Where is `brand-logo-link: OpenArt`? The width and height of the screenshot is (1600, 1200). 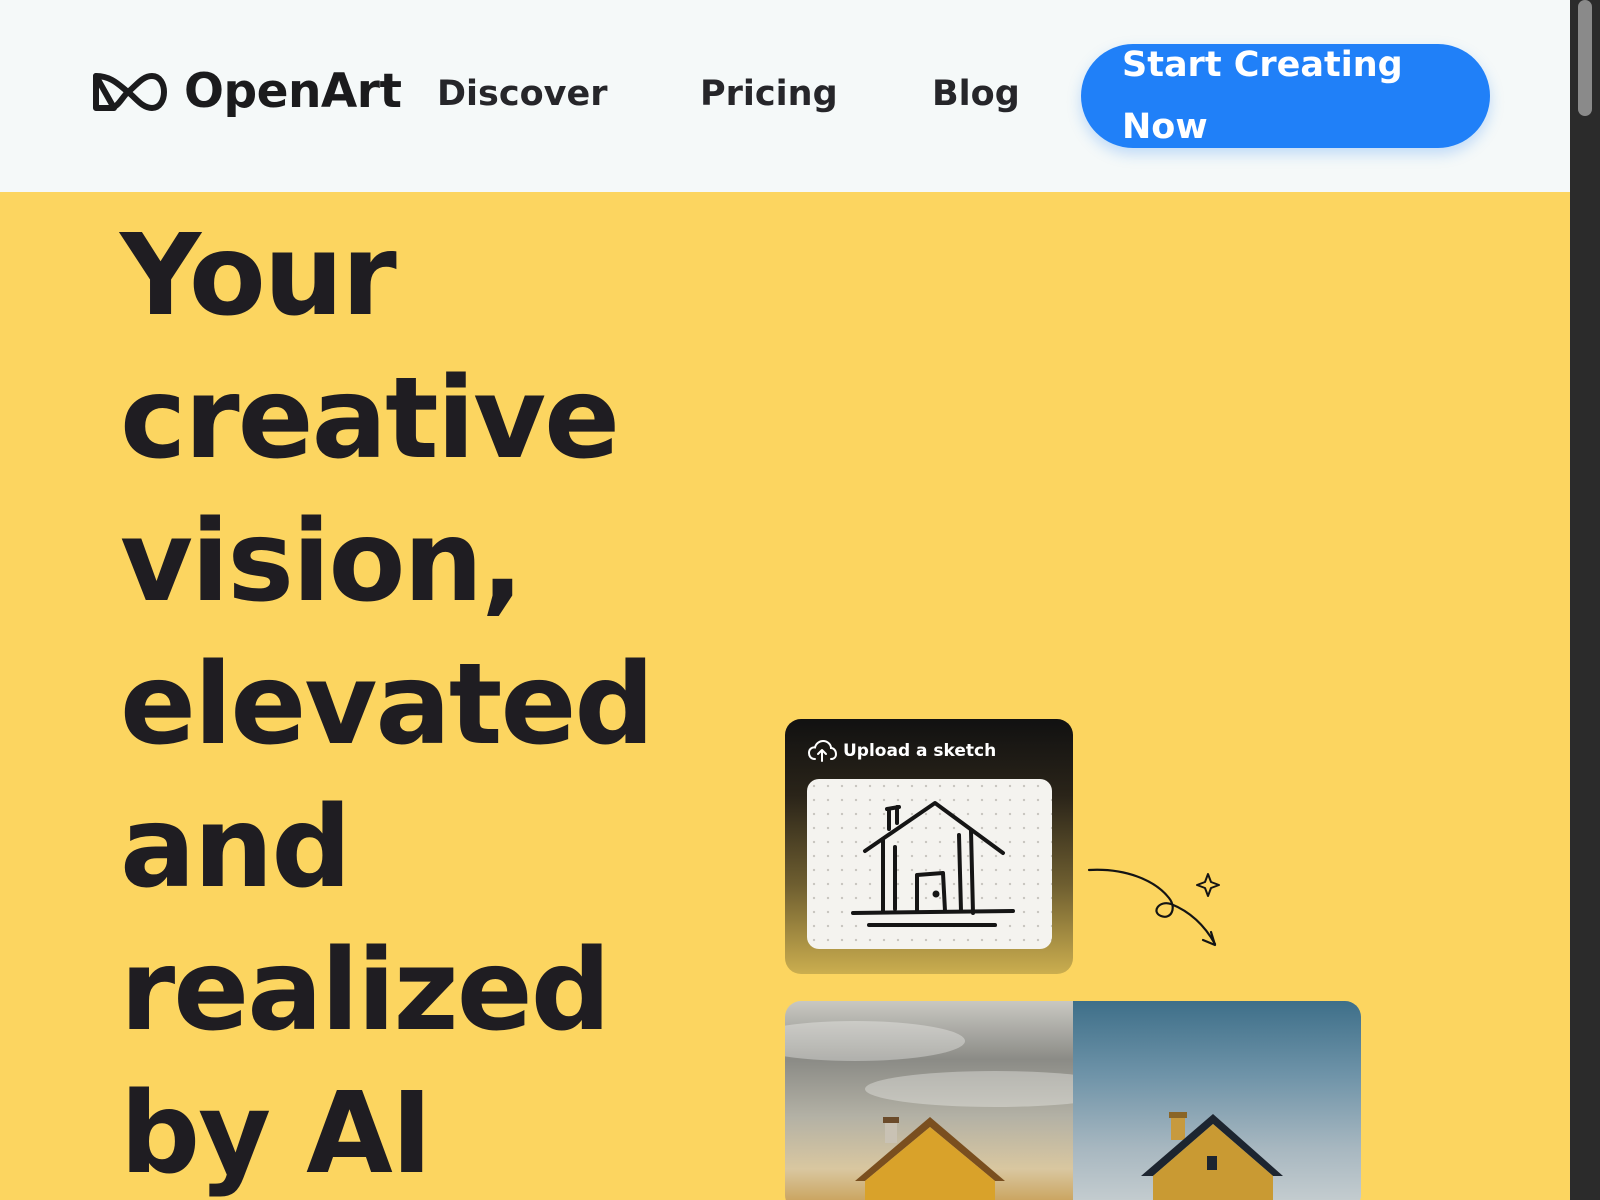 brand-logo-link: OpenArt is located at coordinates (246, 91).